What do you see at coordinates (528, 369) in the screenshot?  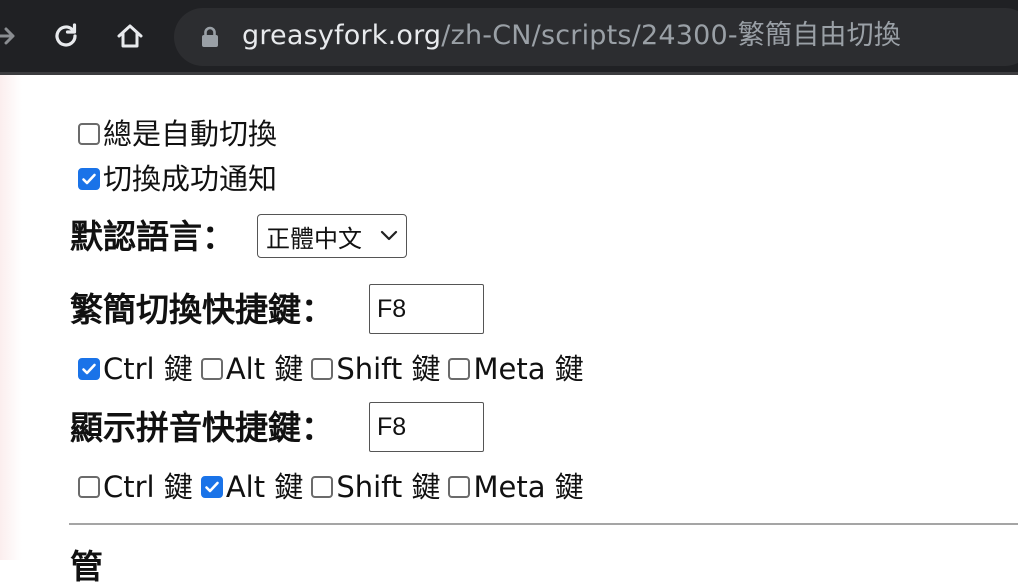 I see `switch-meta-label: Meta 鍵` at bounding box center [528, 369].